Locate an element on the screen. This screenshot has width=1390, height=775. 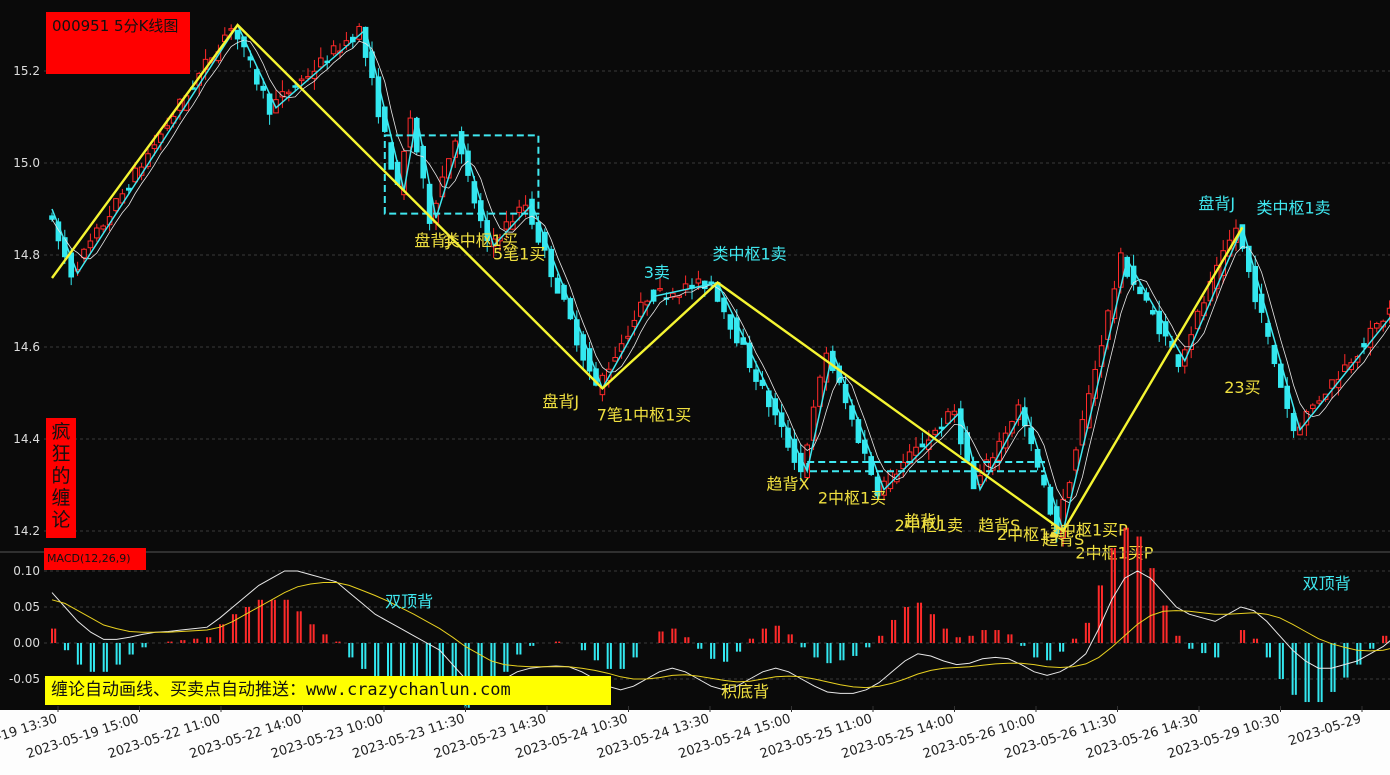
signal-label: 2中枢1卖 is located at coordinates (929, 525).